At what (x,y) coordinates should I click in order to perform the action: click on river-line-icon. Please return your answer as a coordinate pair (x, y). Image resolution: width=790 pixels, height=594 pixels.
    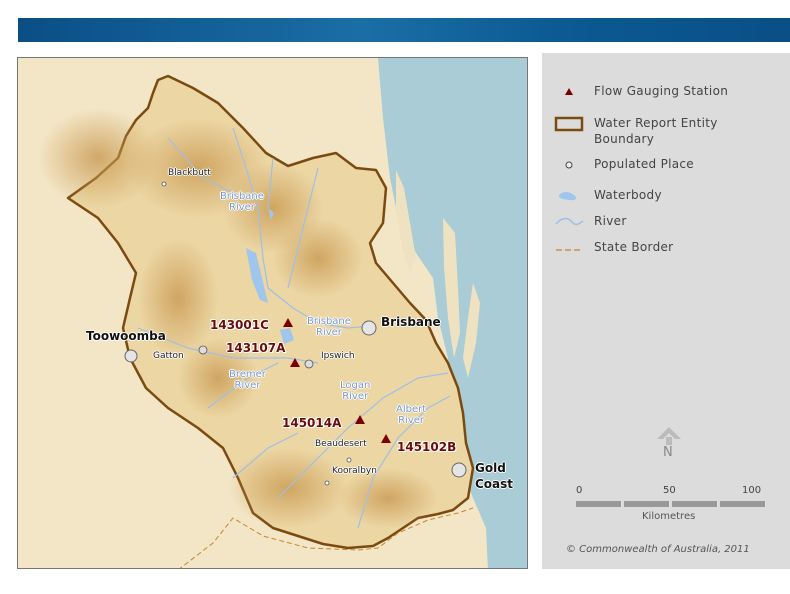
    Looking at the image, I should click on (569, 221).